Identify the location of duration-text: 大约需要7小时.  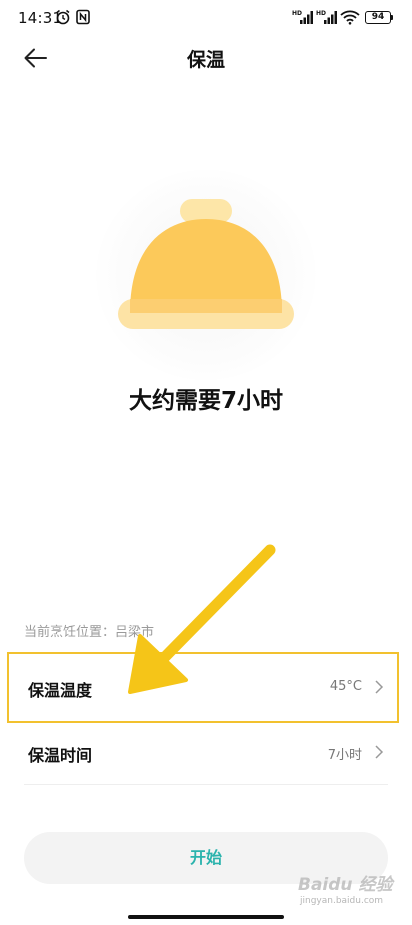
(205, 401).